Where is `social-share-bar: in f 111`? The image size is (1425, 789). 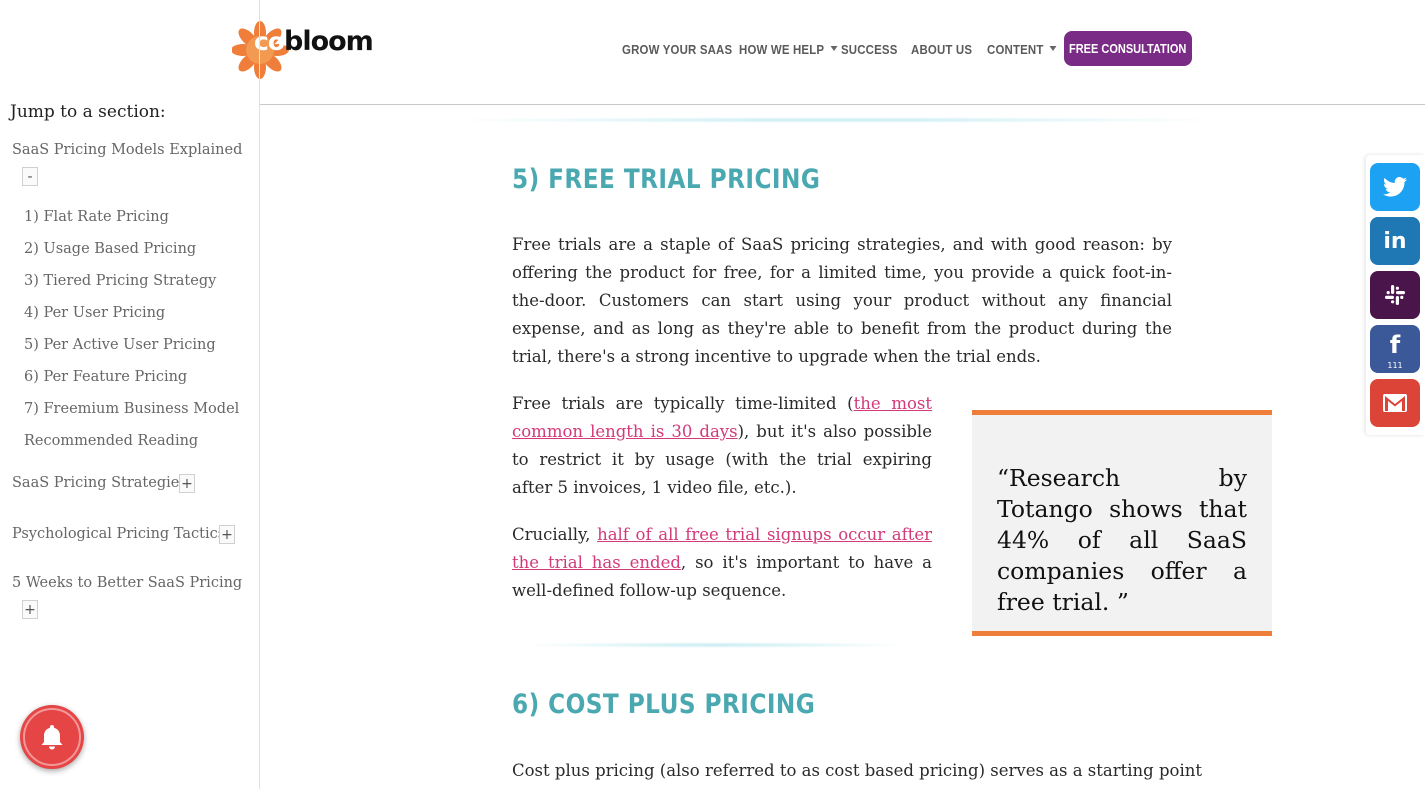 social-share-bar: in f 111 is located at coordinates (1395, 295).